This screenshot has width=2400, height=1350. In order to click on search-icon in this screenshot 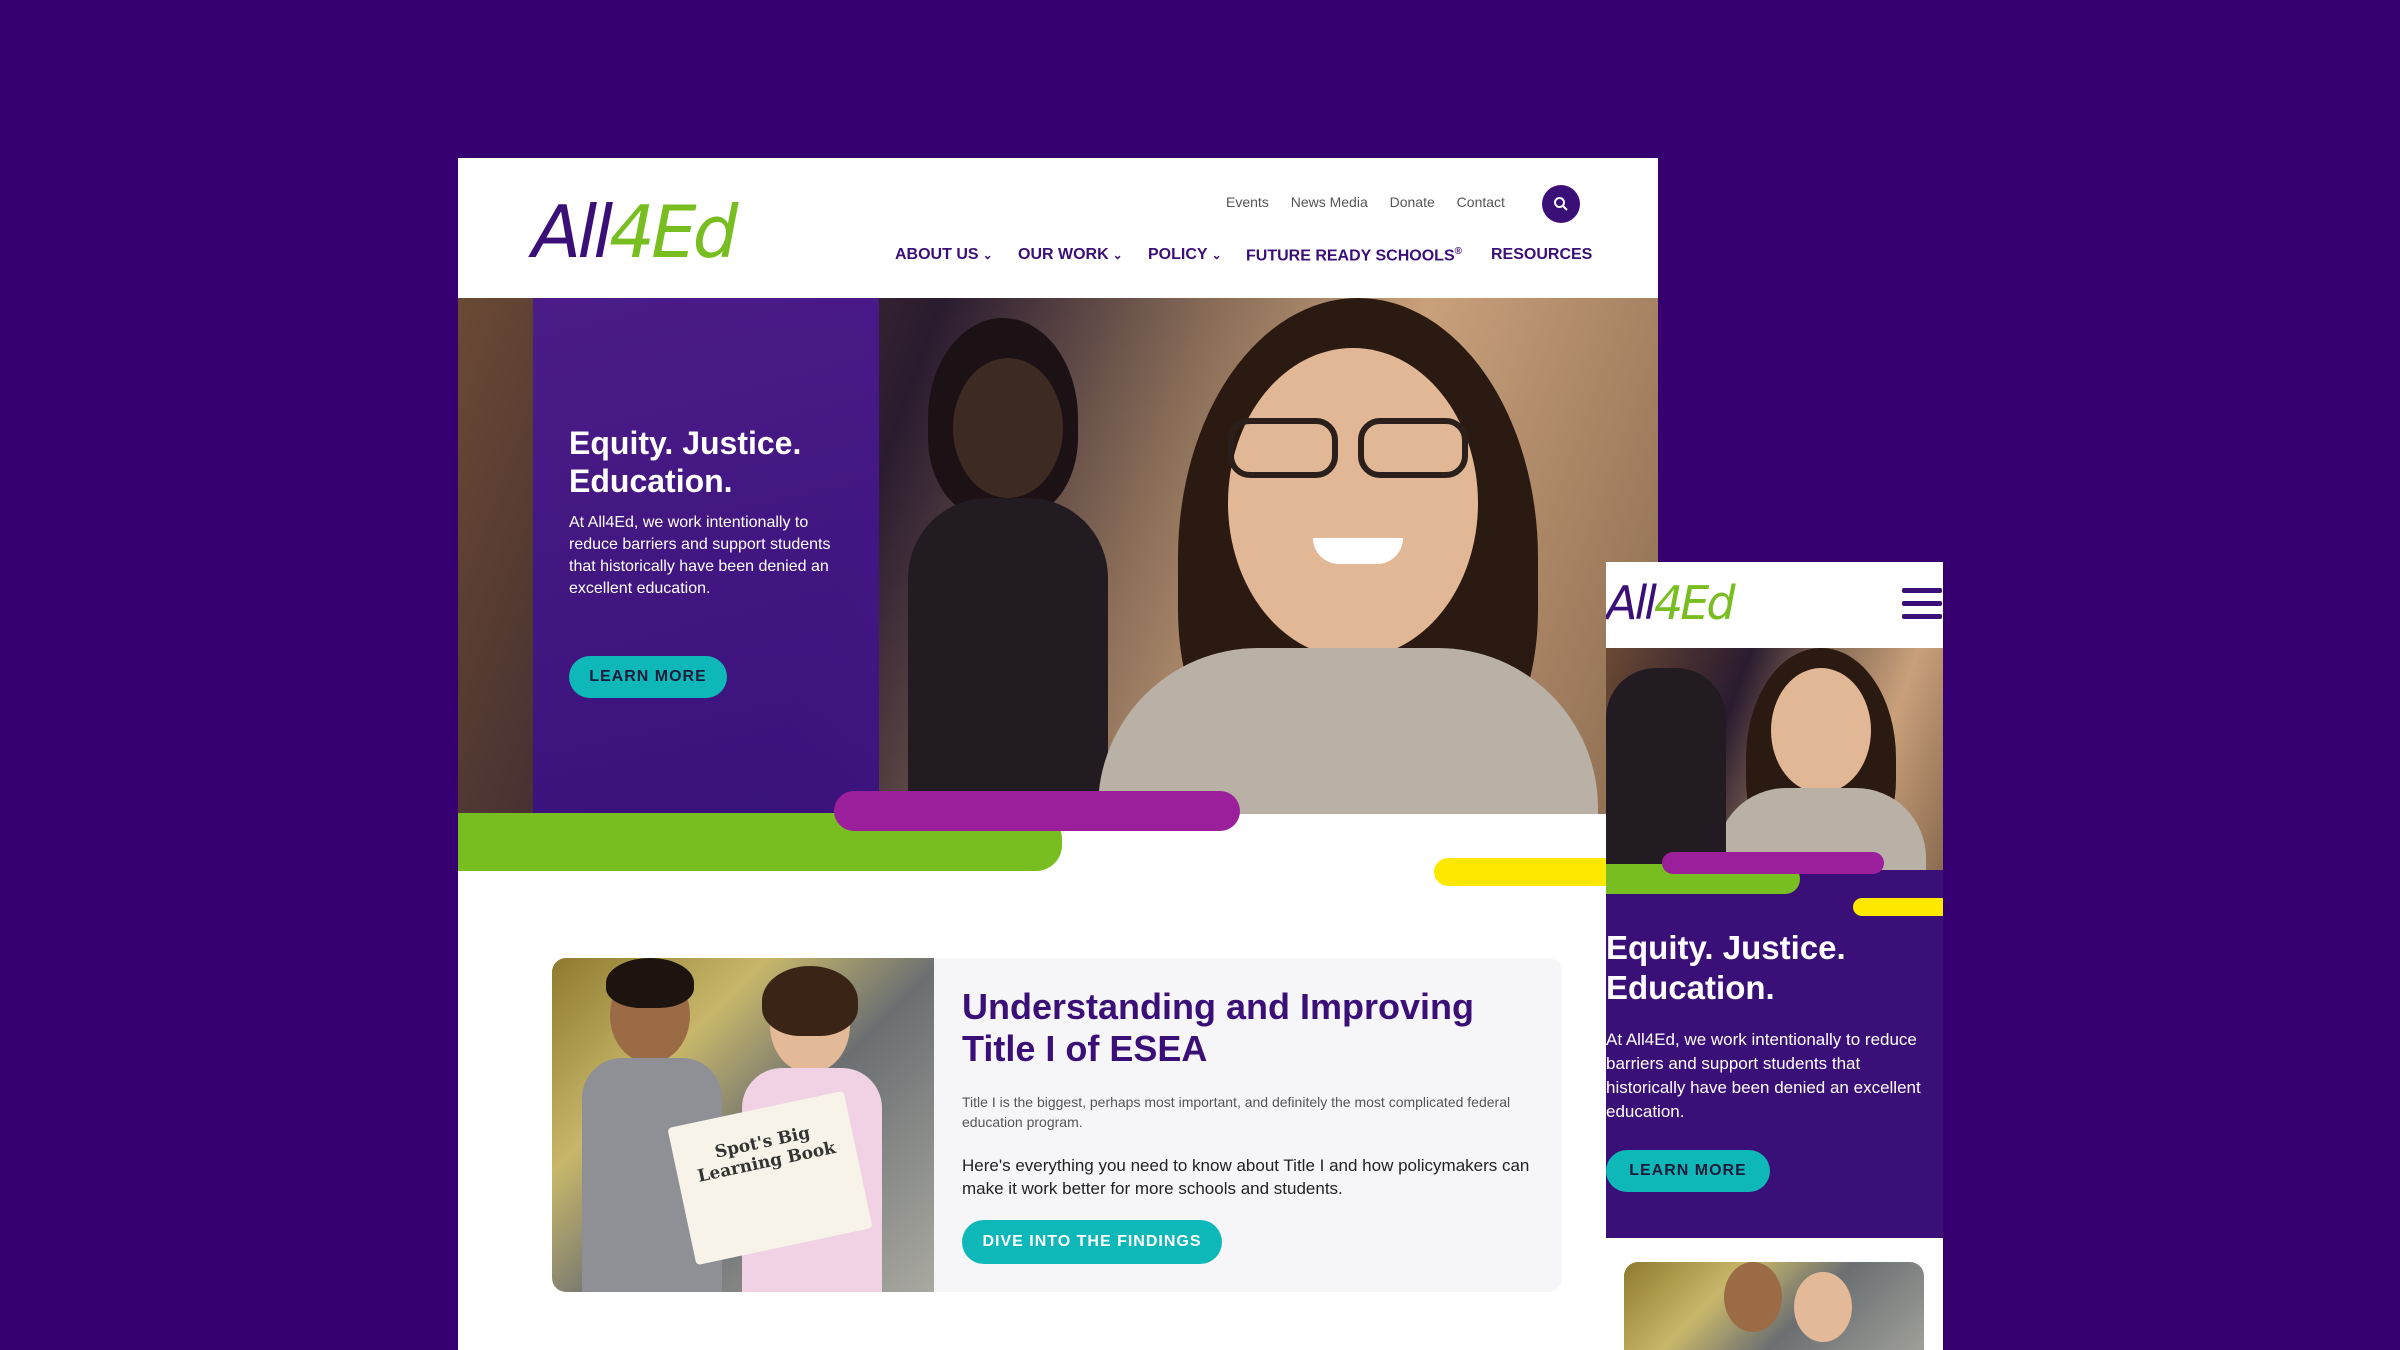, I will do `click(1561, 204)`.